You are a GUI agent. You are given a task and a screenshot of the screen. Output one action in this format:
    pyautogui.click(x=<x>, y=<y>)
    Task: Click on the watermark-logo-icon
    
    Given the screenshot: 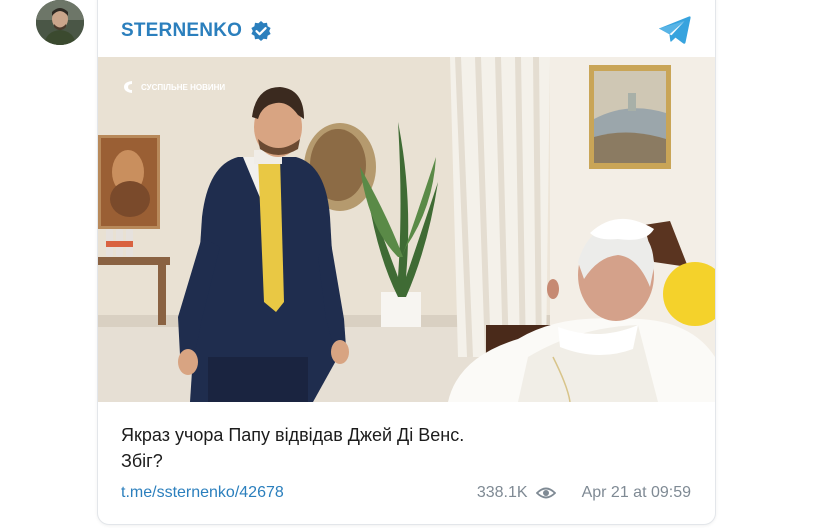 What is the action you would take?
    pyautogui.click(x=128, y=87)
    